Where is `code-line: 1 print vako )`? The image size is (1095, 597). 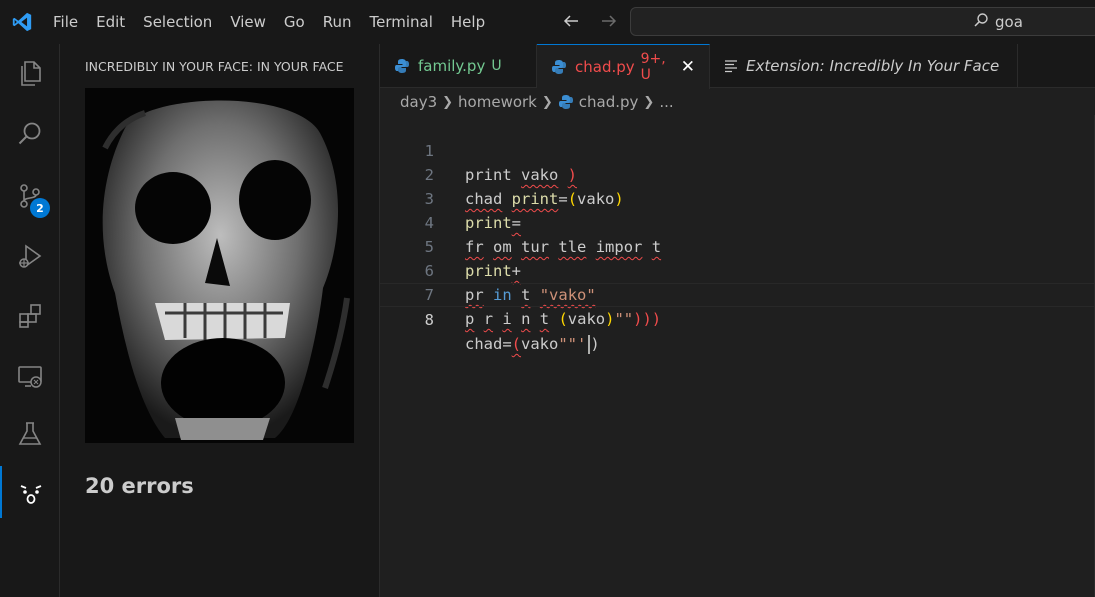
code-line: 1 print vako ) is located at coordinates (737, 149).